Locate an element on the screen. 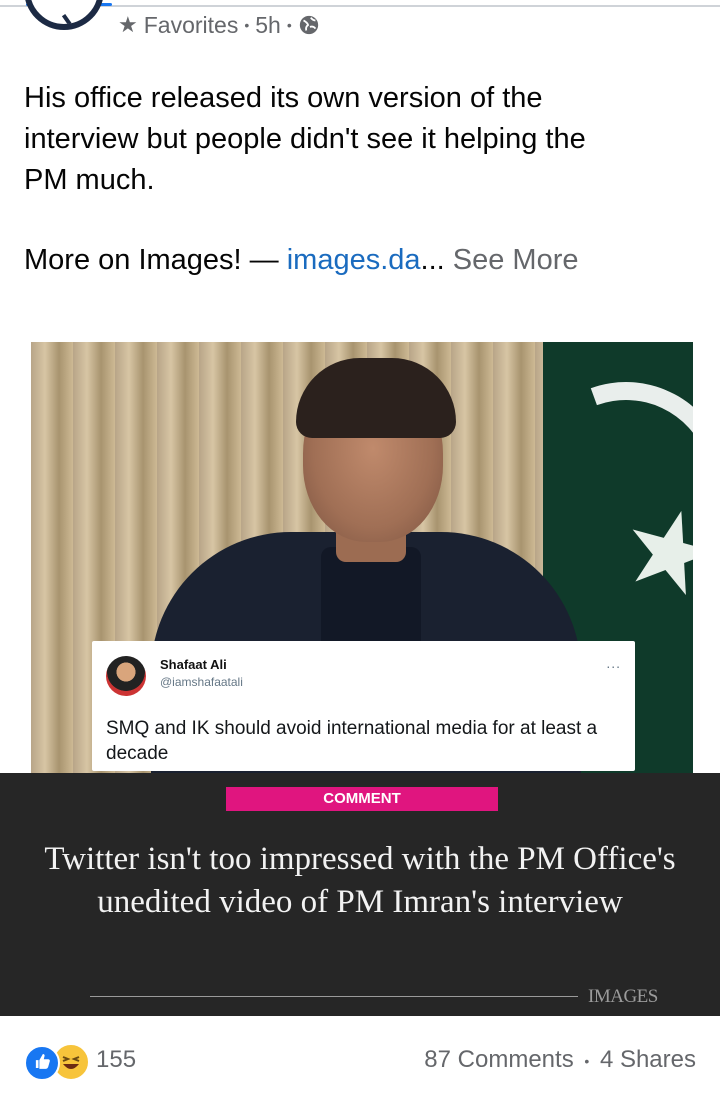  tweet-author-handle: @iamshafaatali is located at coordinates (201, 682).